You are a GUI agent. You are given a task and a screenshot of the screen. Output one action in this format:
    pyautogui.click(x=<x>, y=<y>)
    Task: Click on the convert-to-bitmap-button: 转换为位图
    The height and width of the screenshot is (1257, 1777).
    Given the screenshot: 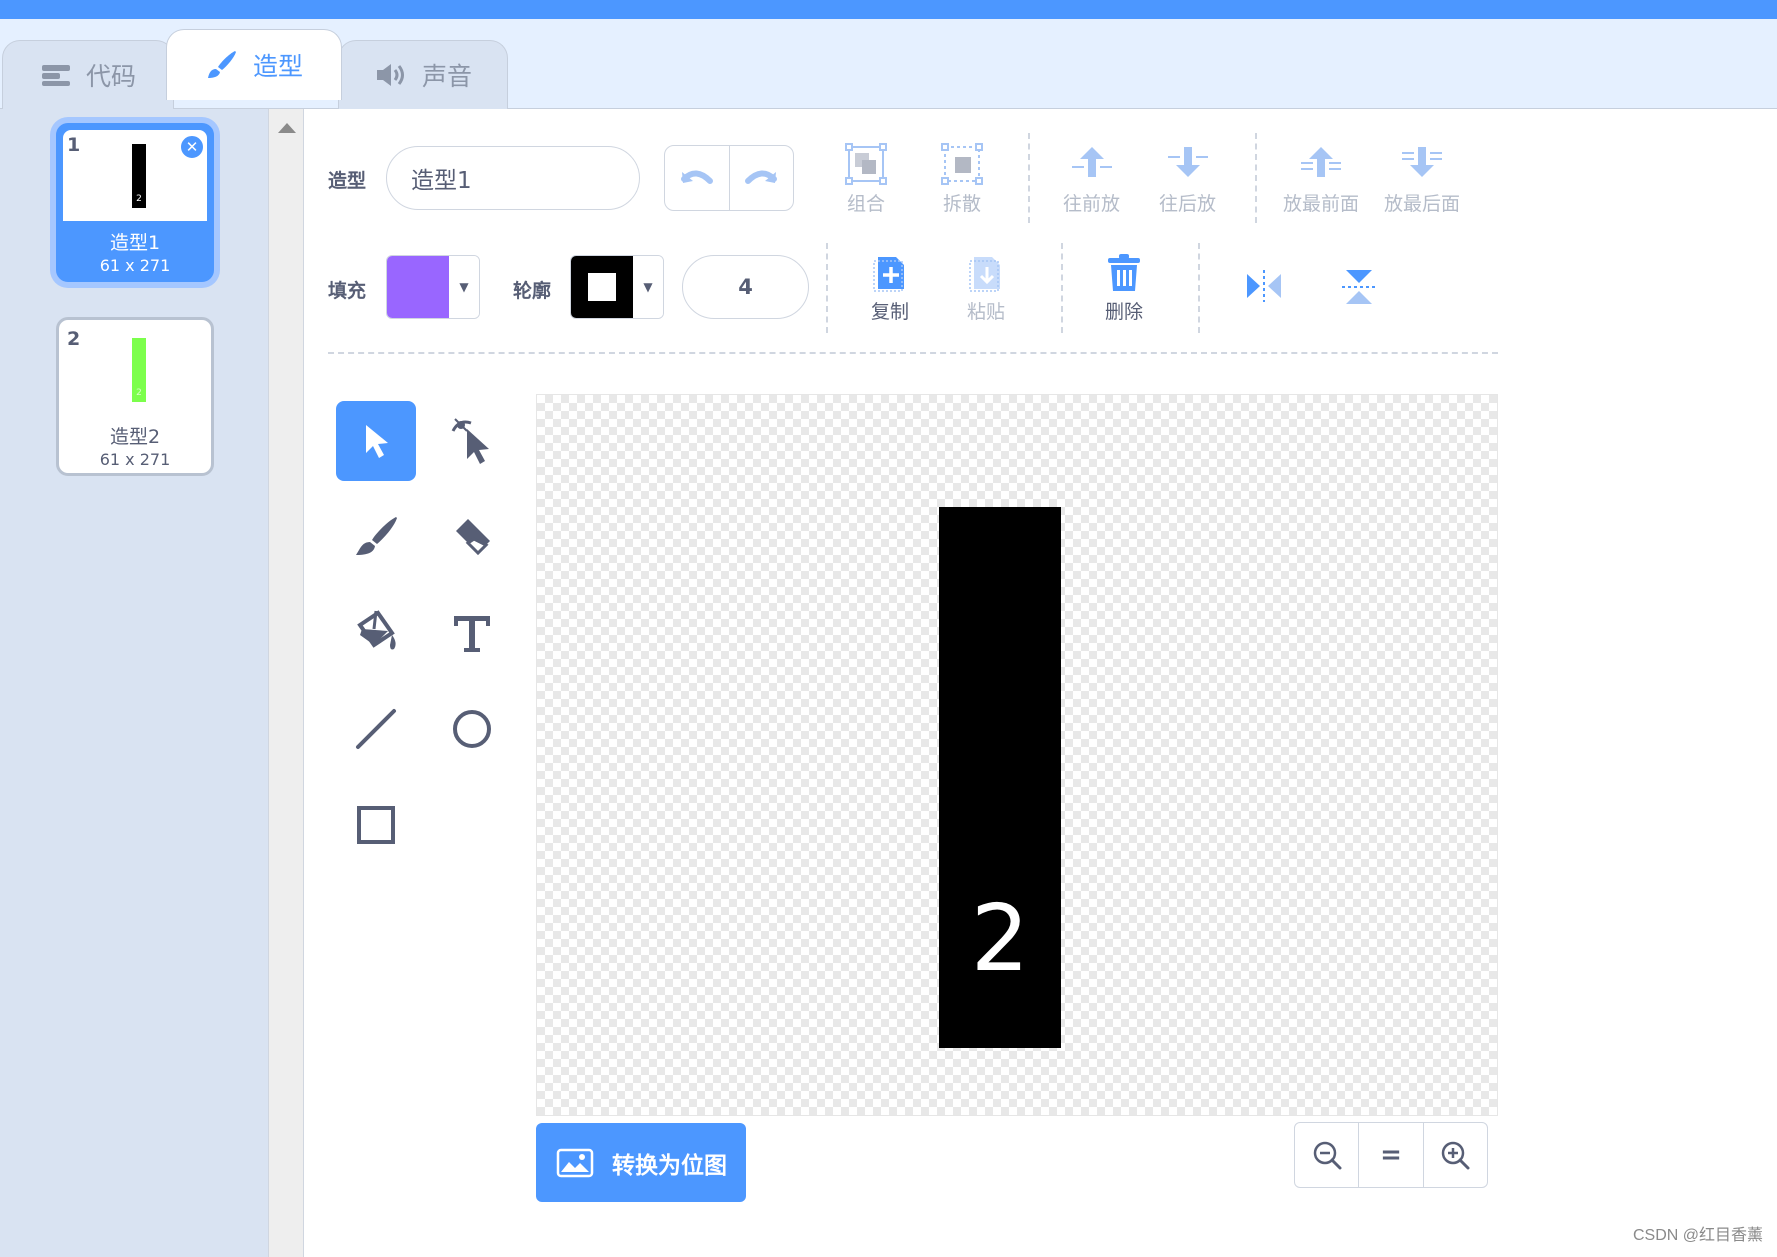 What is the action you would take?
    pyautogui.click(x=641, y=1162)
    